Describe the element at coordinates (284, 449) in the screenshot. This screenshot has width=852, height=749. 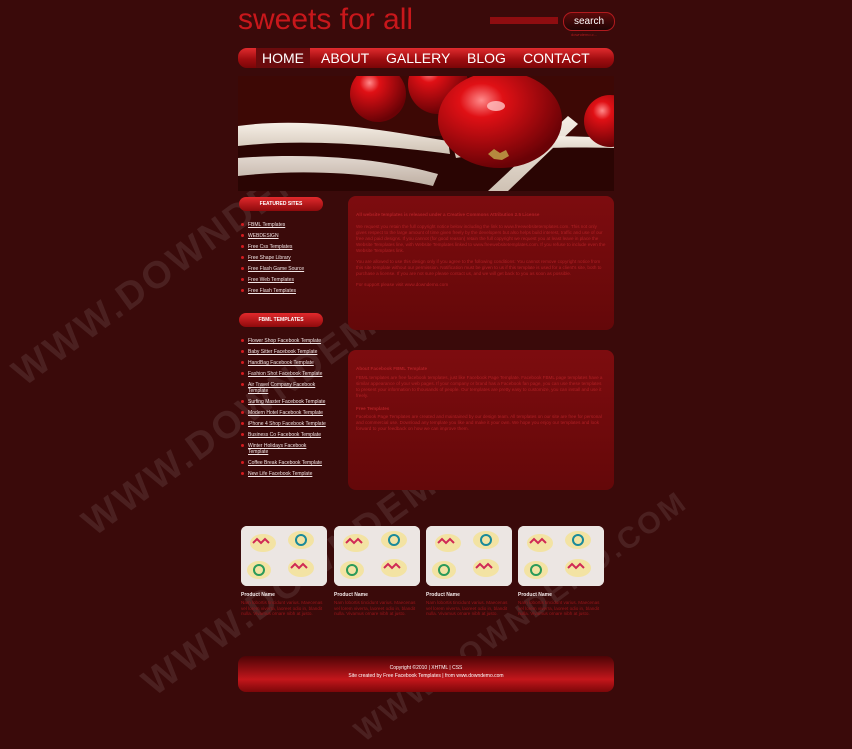
I see `sidebar-link: Winter Holidays Facebook Template` at that location.